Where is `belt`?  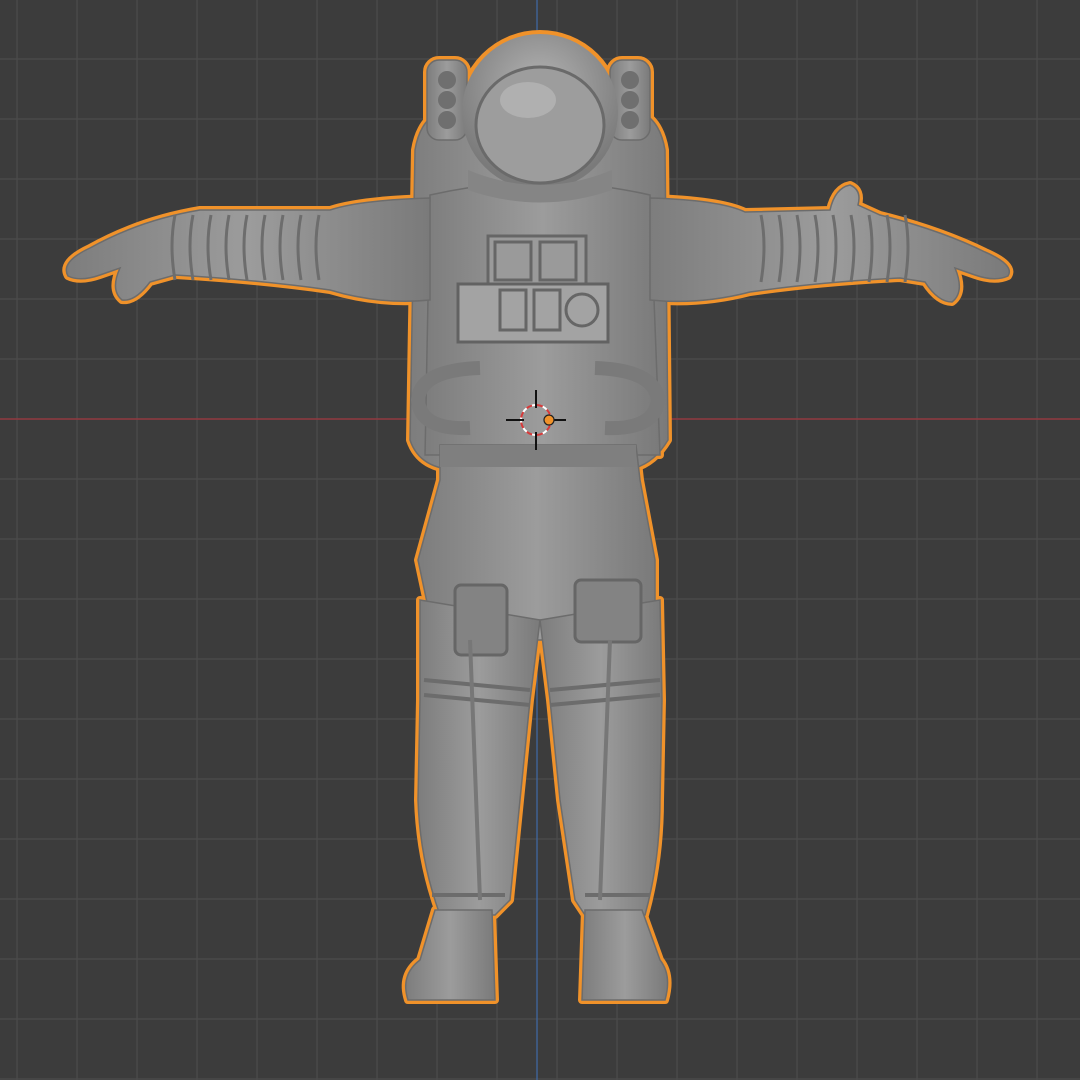
belt is located at coordinates (538, 456).